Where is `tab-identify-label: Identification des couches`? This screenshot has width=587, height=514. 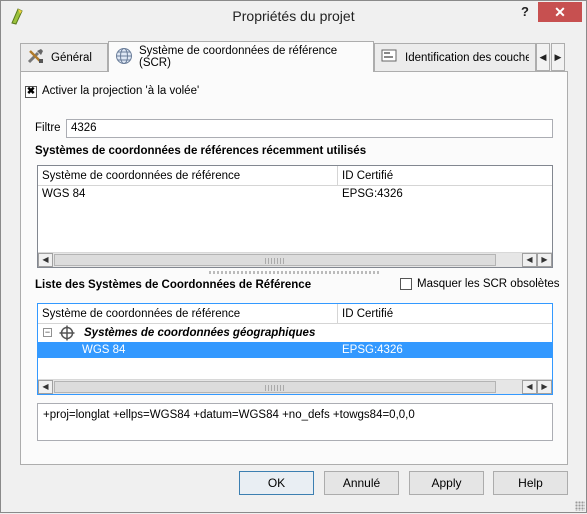
tab-identify-label: Identification des couches is located at coordinates (467, 57).